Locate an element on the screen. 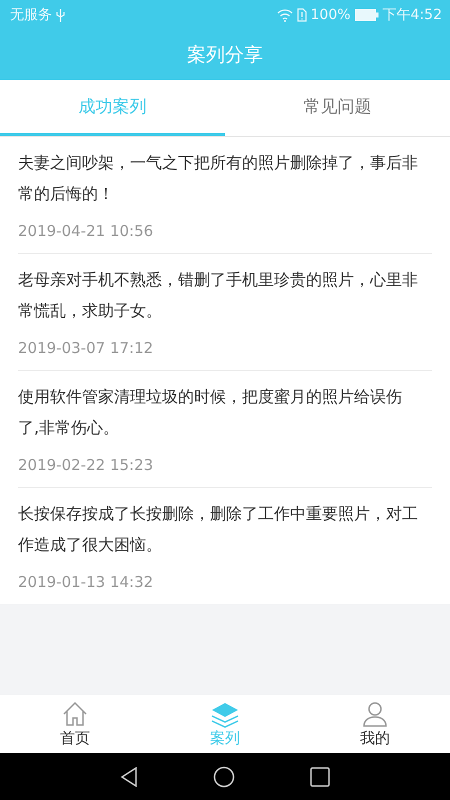 This screenshot has width=450, height=800. back-icon is located at coordinates (129, 776).